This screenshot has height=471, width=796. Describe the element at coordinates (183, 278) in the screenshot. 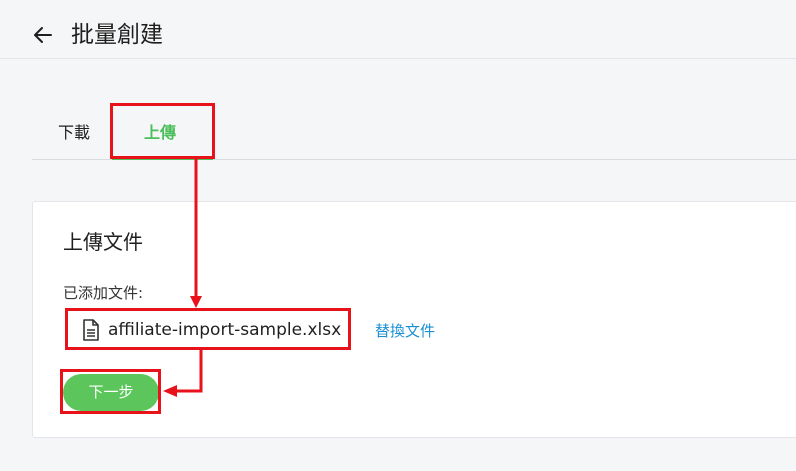

I see `annotation-arrows` at that location.